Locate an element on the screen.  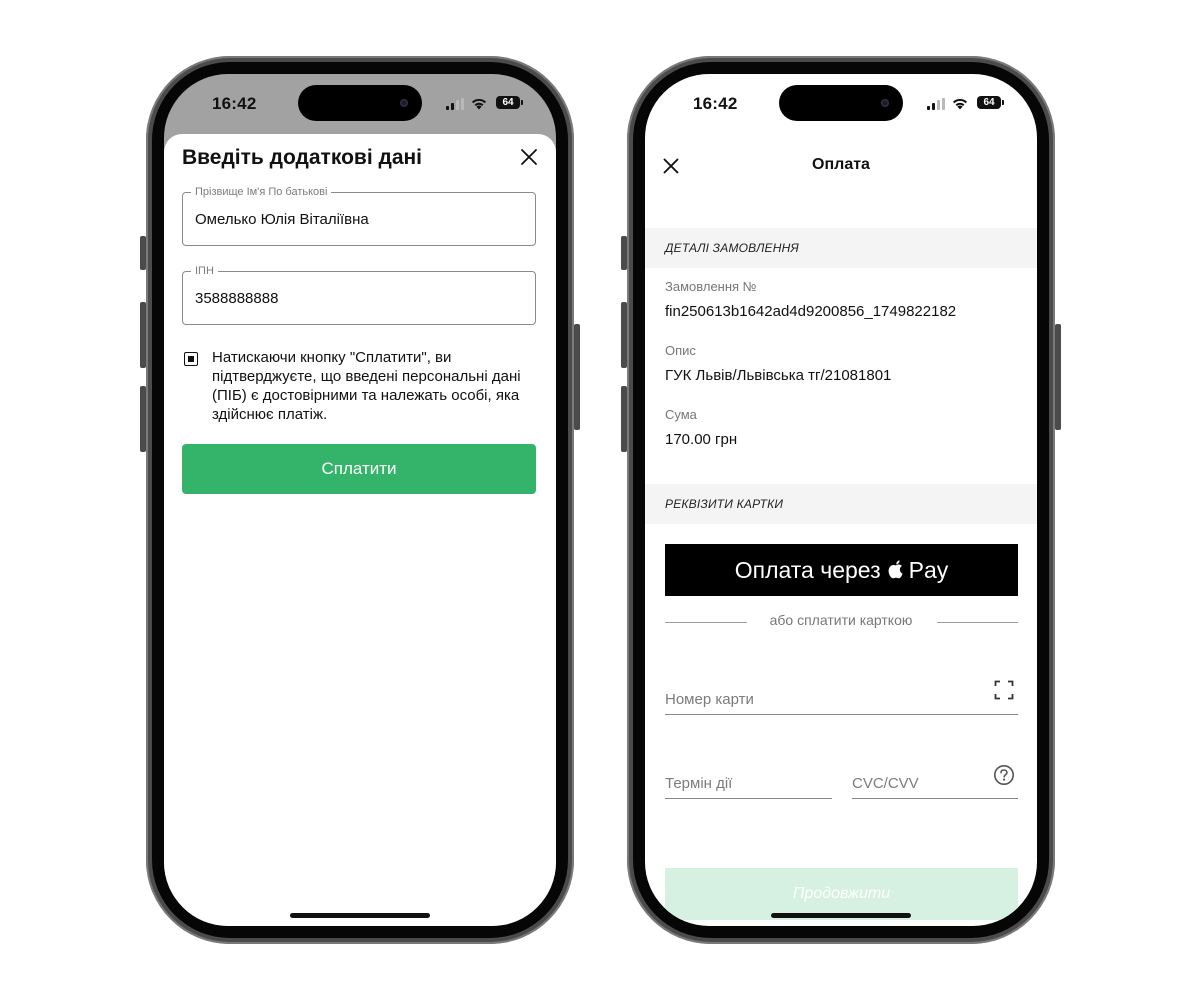
apple-logo-icon is located at coordinates (895, 569).